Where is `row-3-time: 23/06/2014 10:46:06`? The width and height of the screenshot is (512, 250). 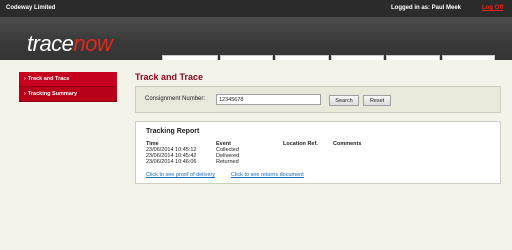 row-3-time: 23/06/2014 10:46:06 is located at coordinates (171, 162).